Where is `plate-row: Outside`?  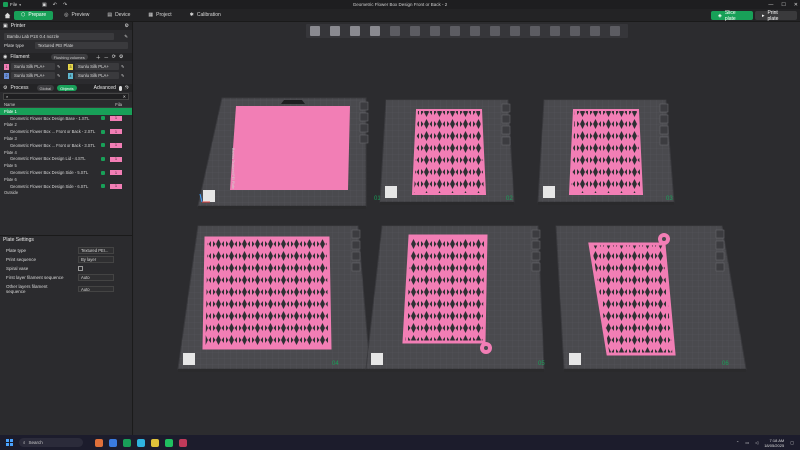
plate-row: Outside is located at coordinates (66, 193).